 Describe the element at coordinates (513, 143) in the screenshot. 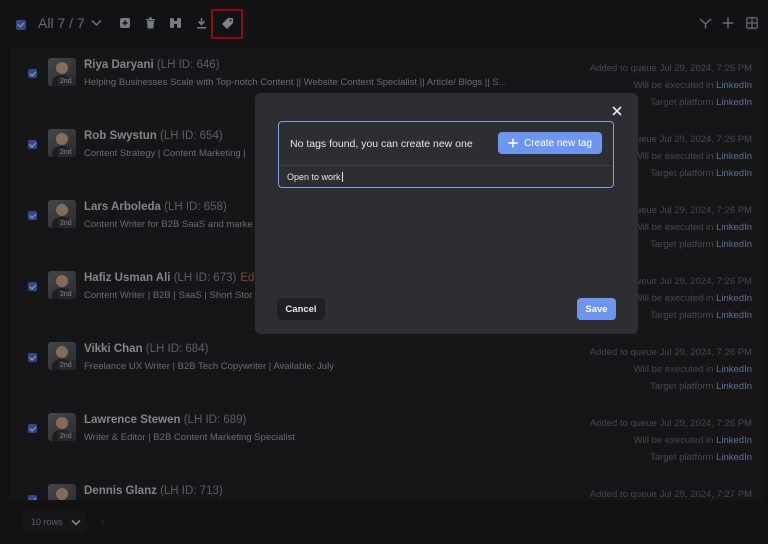

I see `plus-icon` at that location.